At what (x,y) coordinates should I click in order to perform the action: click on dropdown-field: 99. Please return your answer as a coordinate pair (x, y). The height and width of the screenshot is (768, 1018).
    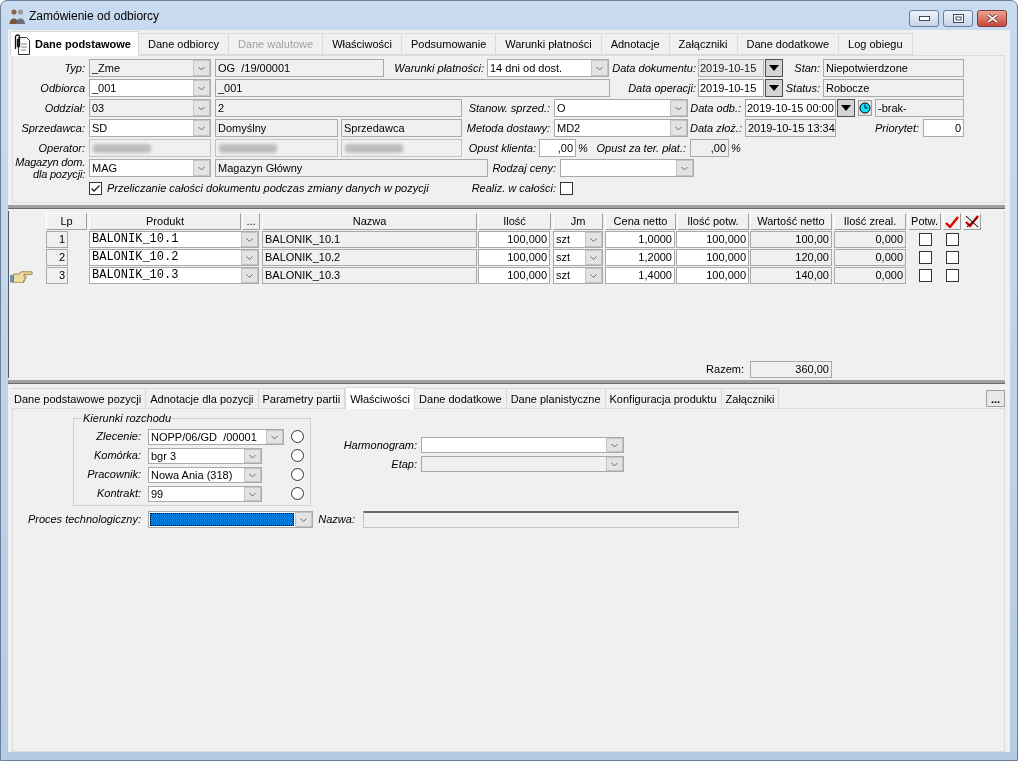
    Looking at the image, I should click on (205, 493).